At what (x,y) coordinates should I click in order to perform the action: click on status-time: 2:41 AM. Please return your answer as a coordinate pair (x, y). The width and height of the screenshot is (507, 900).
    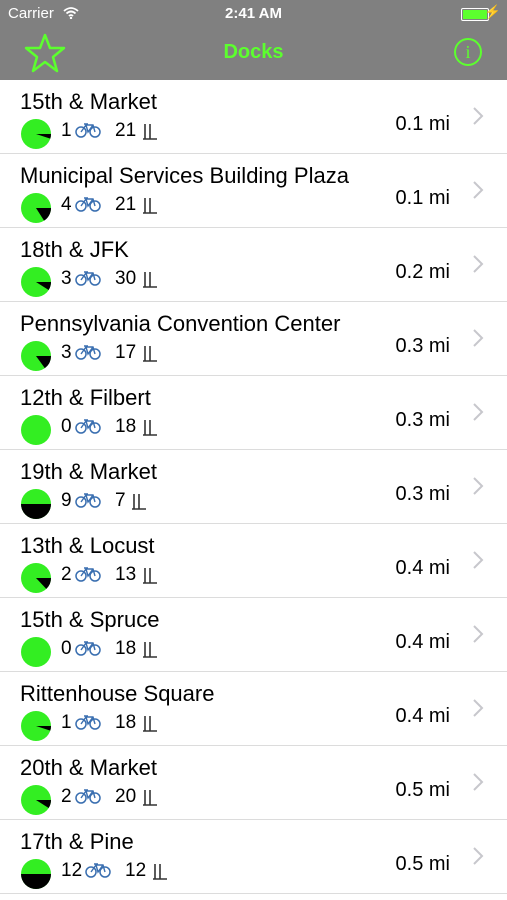
    Looking at the image, I should click on (253, 13).